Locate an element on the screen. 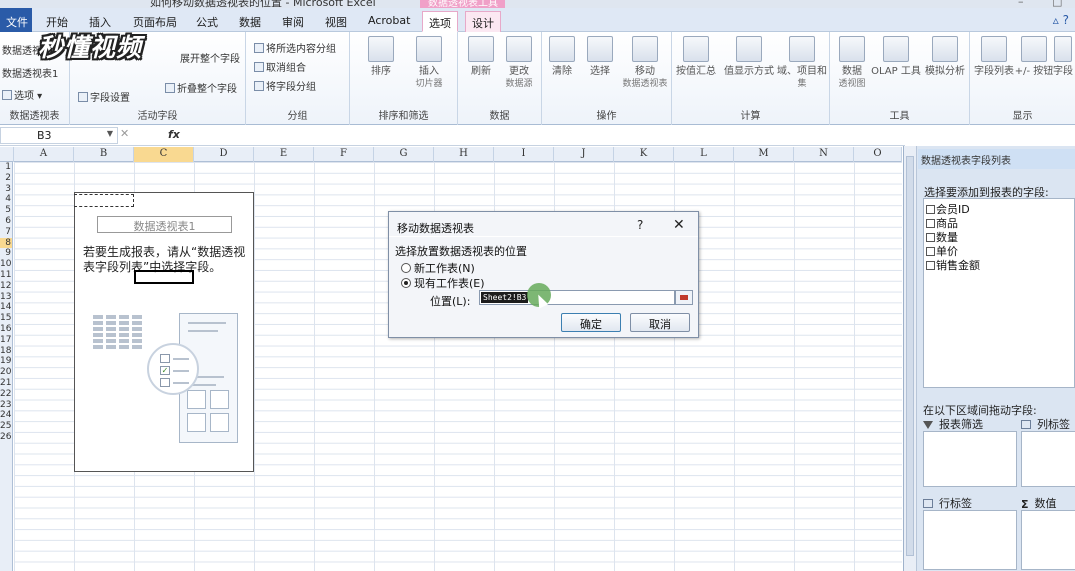 Image resolution: width=1075 pixels, height=571 pixels. column-header: G is located at coordinates (404, 154).